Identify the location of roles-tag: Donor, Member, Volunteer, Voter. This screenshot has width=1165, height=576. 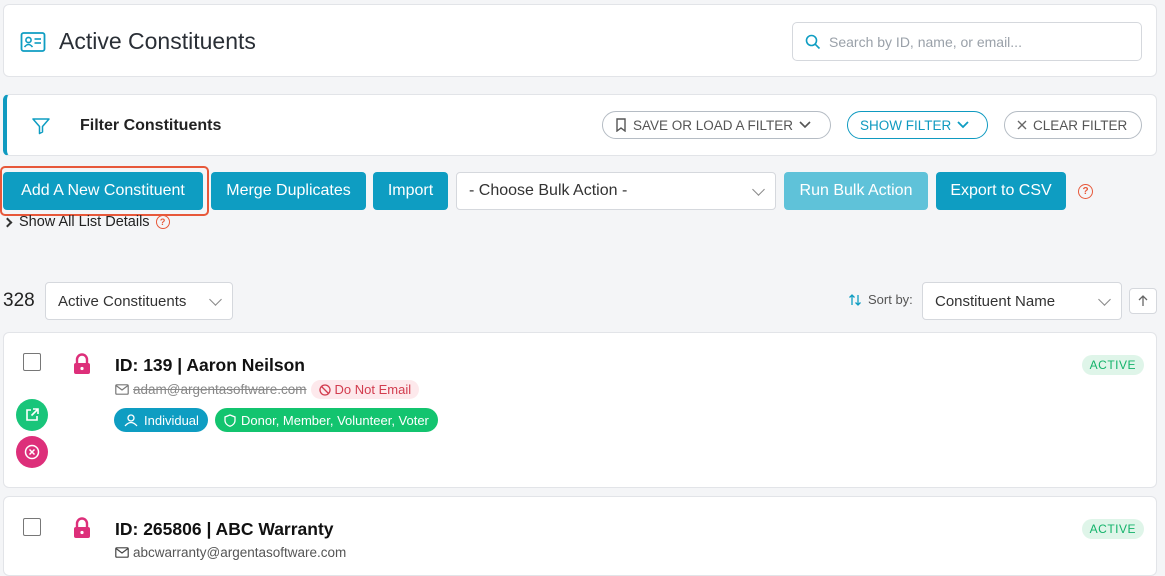
(326, 420).